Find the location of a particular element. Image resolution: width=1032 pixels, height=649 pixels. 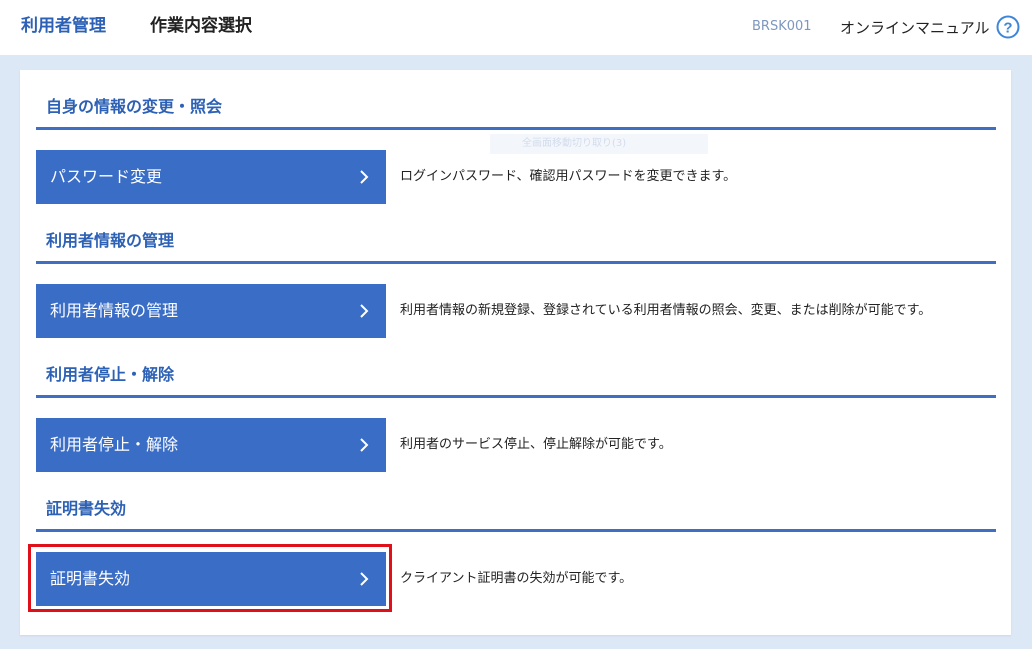

online-manual-link: オンラインマニュアル ? is located at coordinates (930, 27).